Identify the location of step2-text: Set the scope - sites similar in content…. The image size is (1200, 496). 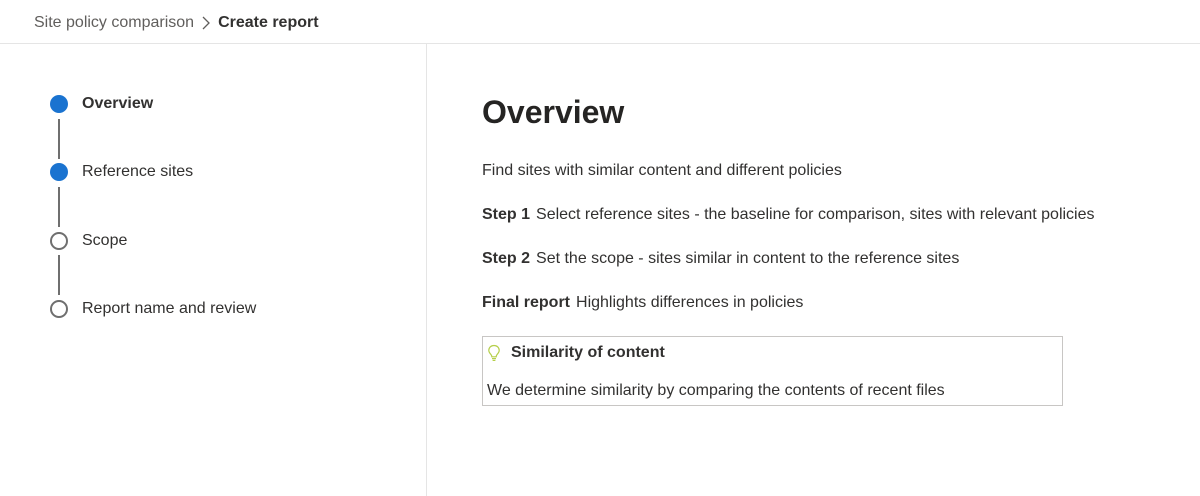
(748, 258).